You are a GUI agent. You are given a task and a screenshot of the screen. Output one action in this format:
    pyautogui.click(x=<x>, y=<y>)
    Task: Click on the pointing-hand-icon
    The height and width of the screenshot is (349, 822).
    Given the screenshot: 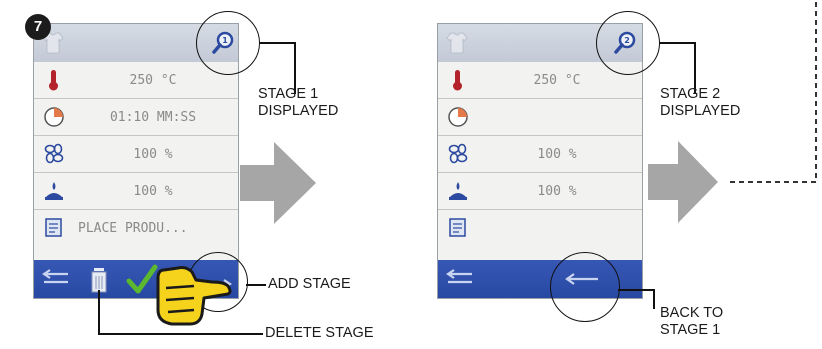 What is the action you would take?
    pyautogui.click(x=194, y=296)
    